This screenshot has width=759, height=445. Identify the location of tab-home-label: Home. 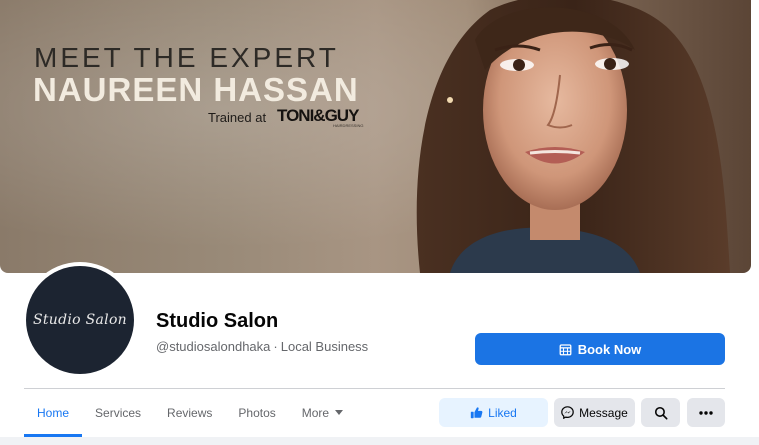
(53, 413).